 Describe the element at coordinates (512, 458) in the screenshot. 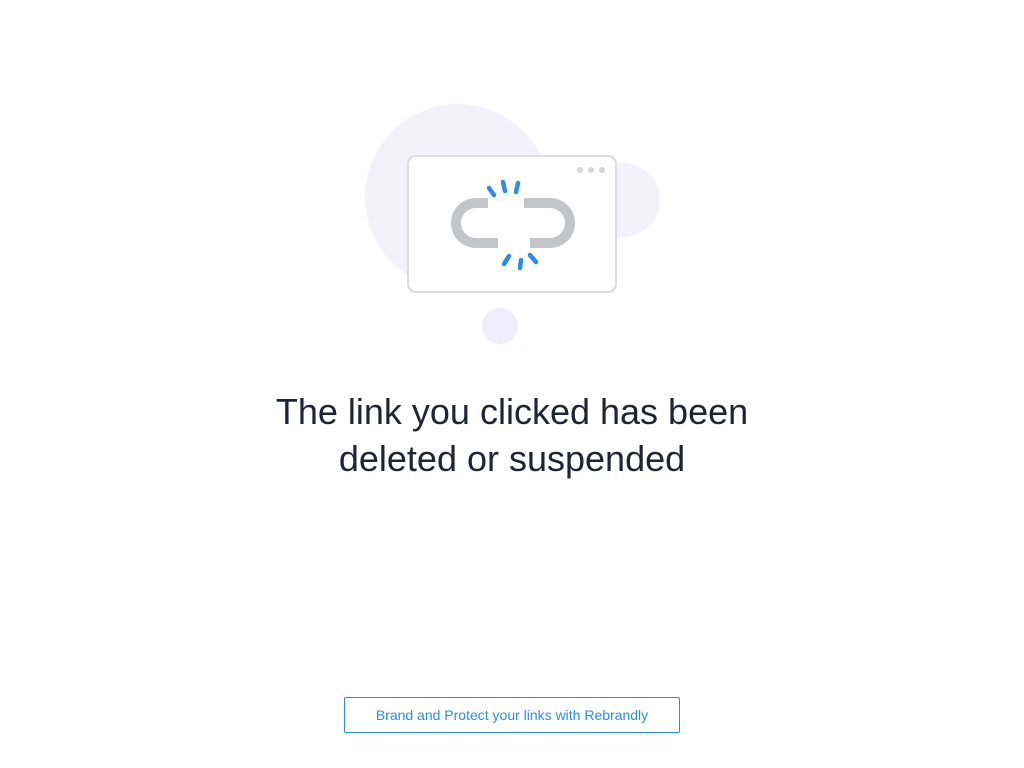

I see `error-message-line-2: deleted or suspended` at that location.